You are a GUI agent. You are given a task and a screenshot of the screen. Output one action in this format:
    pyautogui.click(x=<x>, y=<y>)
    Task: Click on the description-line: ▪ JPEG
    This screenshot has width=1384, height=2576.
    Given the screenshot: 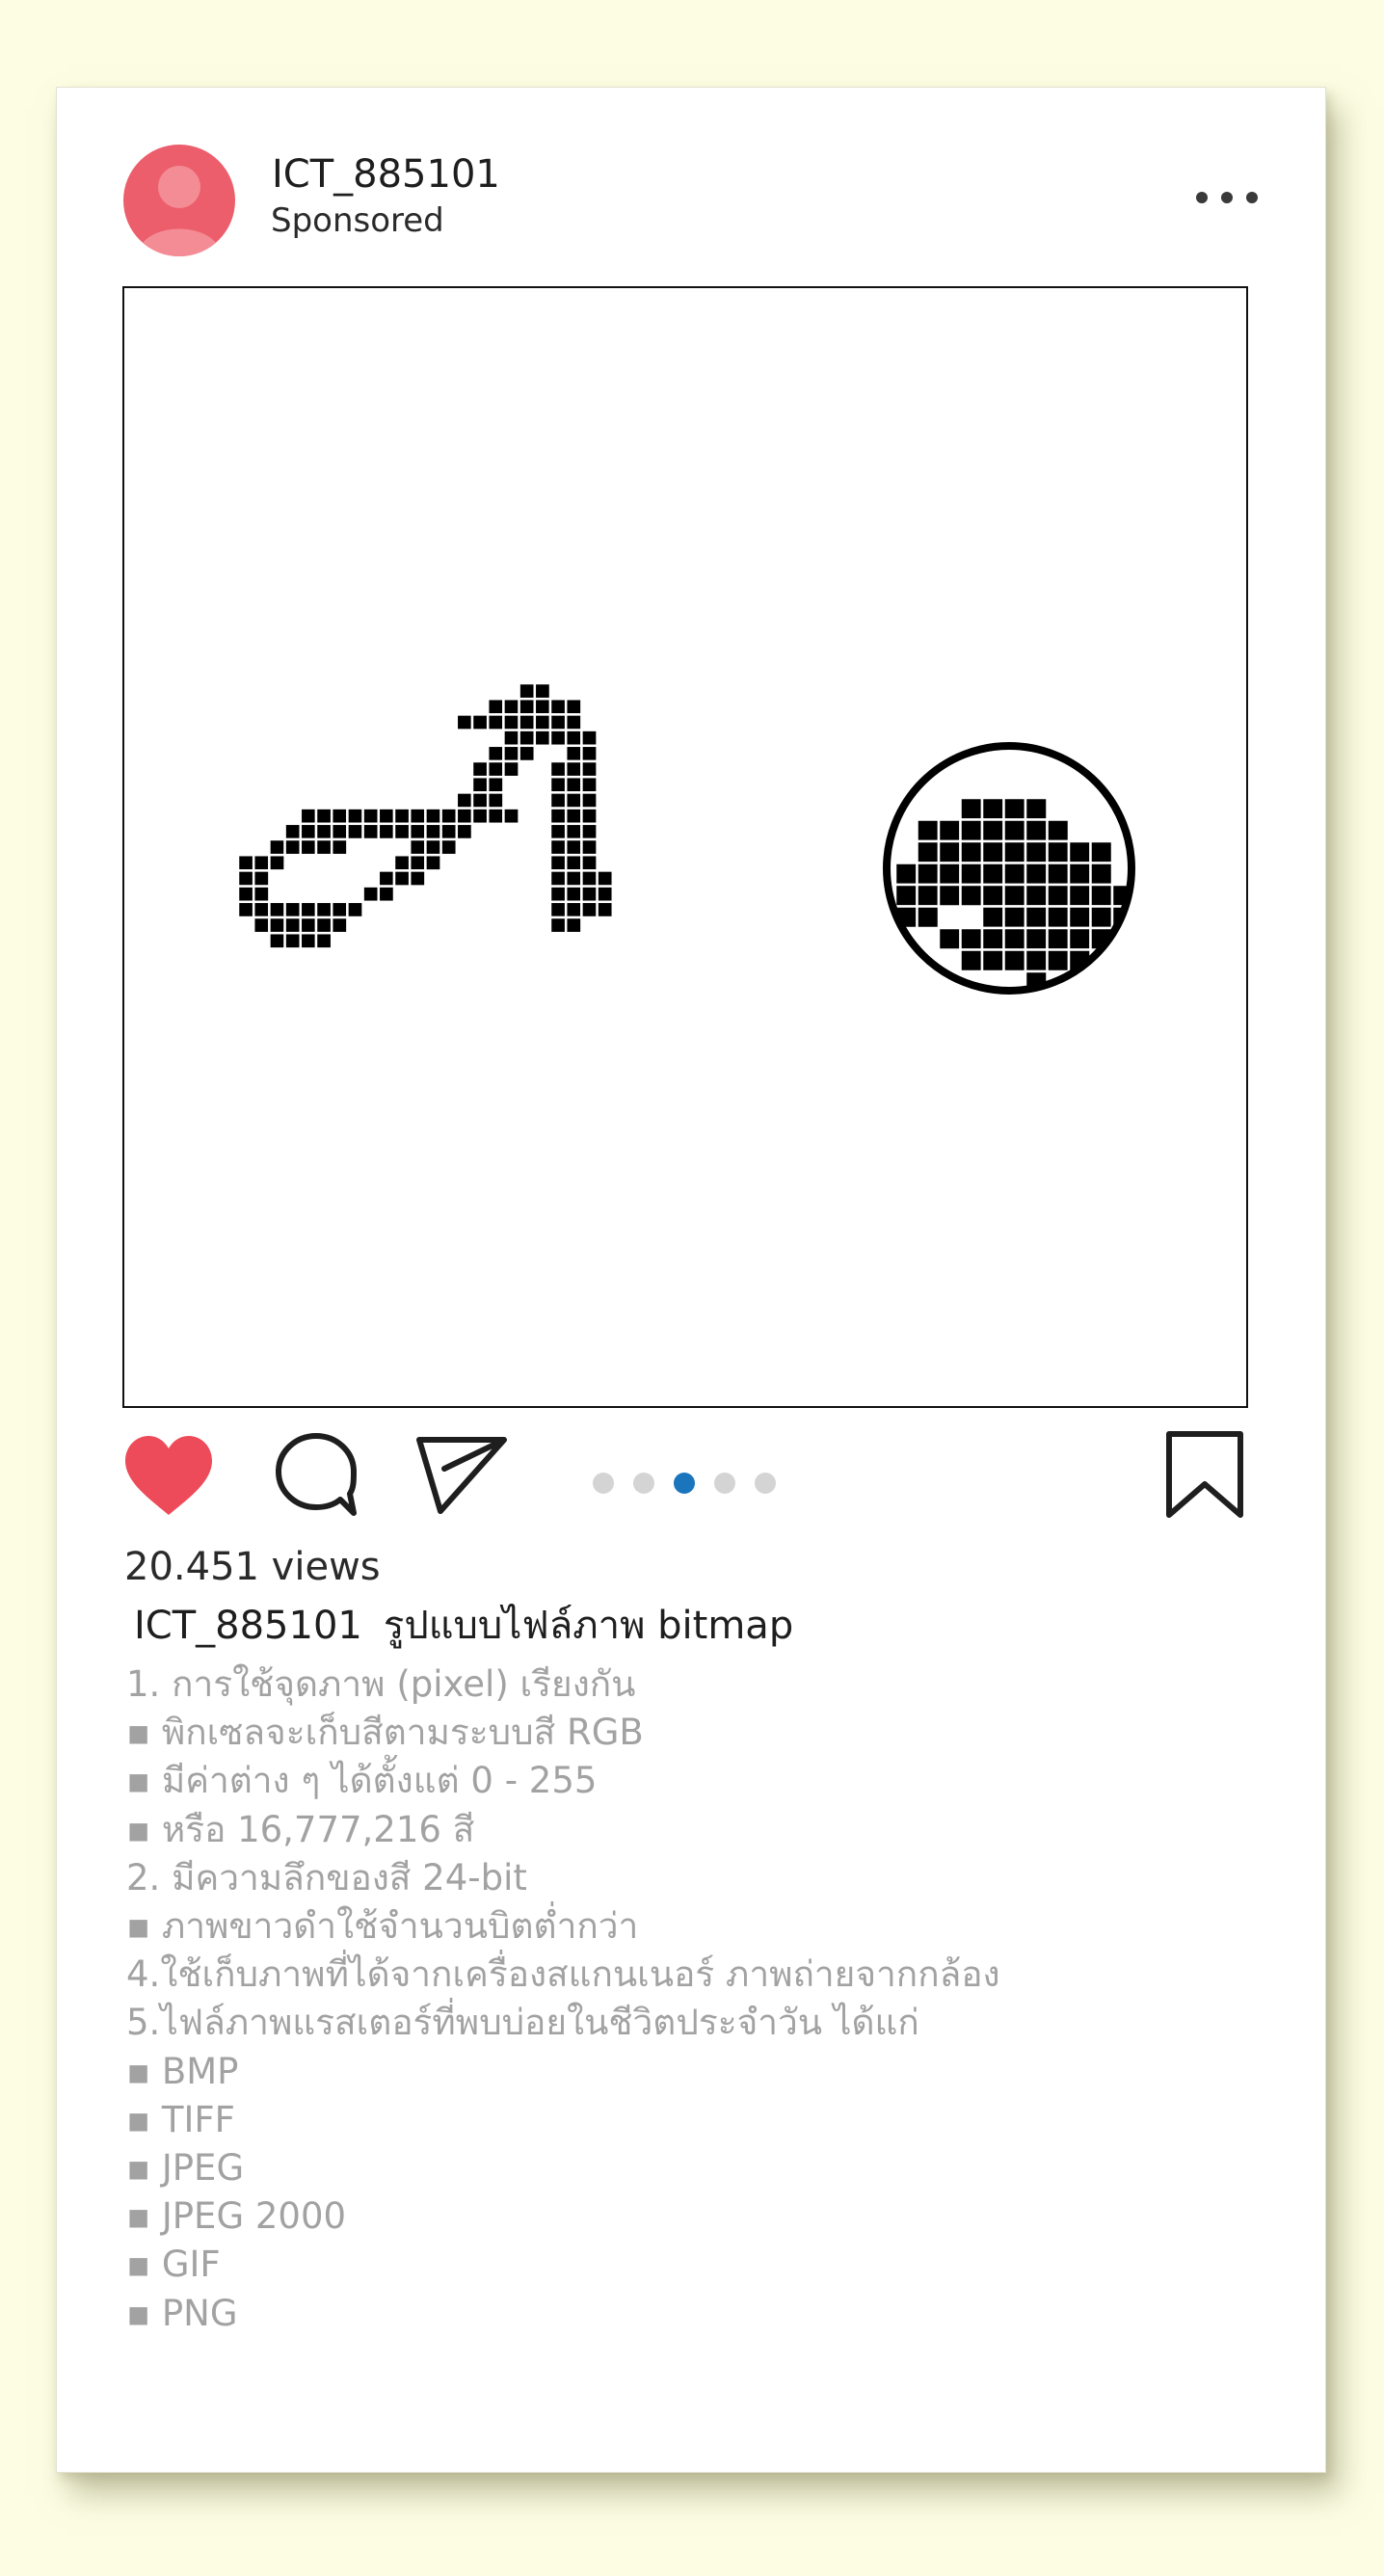 What is the action you would take?
    pyautogui.click(x=185, y=2168)
    